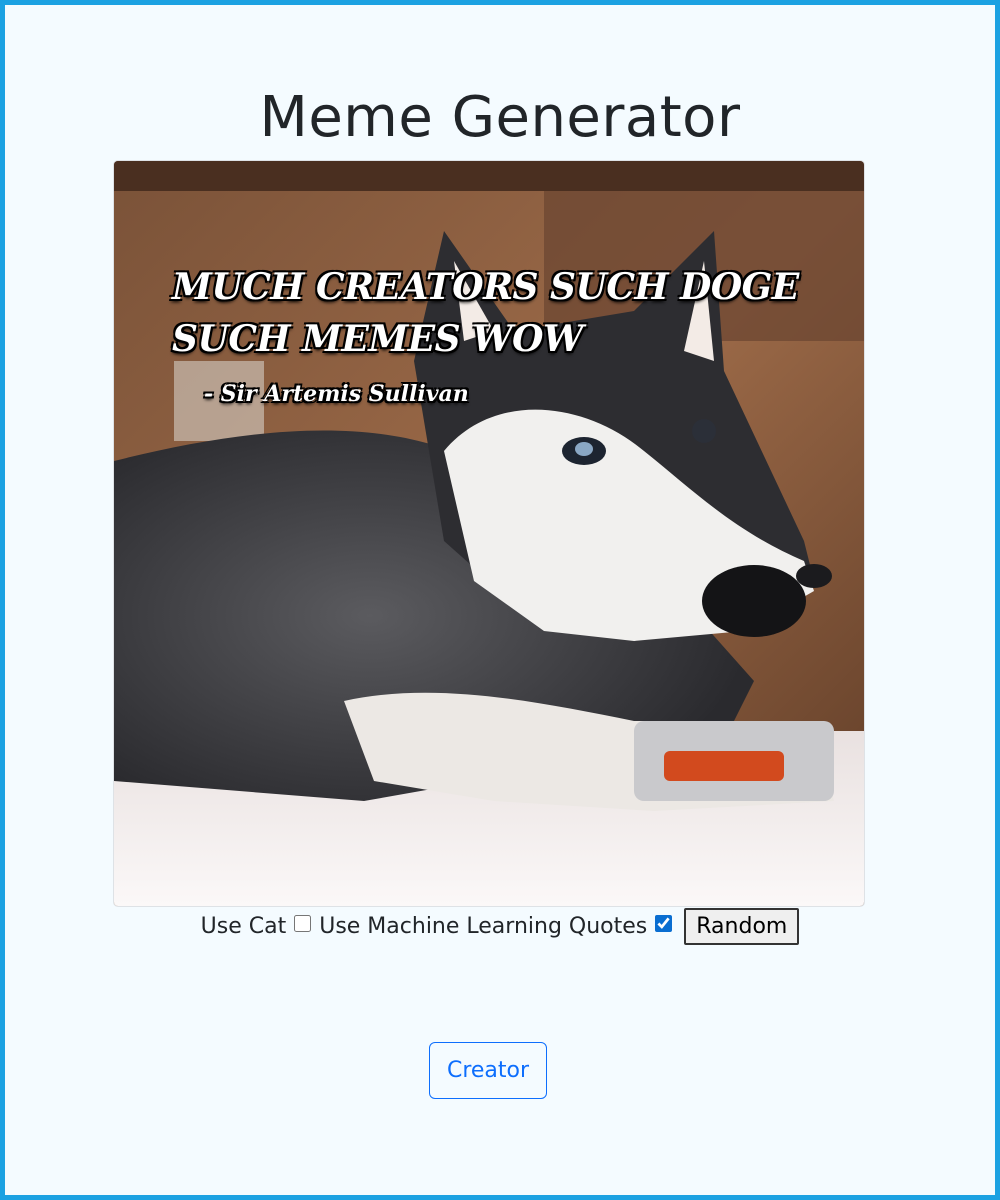 This screenshot has width=1000, height=1200. I want to click on use-ml-quotes-label: Use Machine Learning Quotes, so click(483, 926).